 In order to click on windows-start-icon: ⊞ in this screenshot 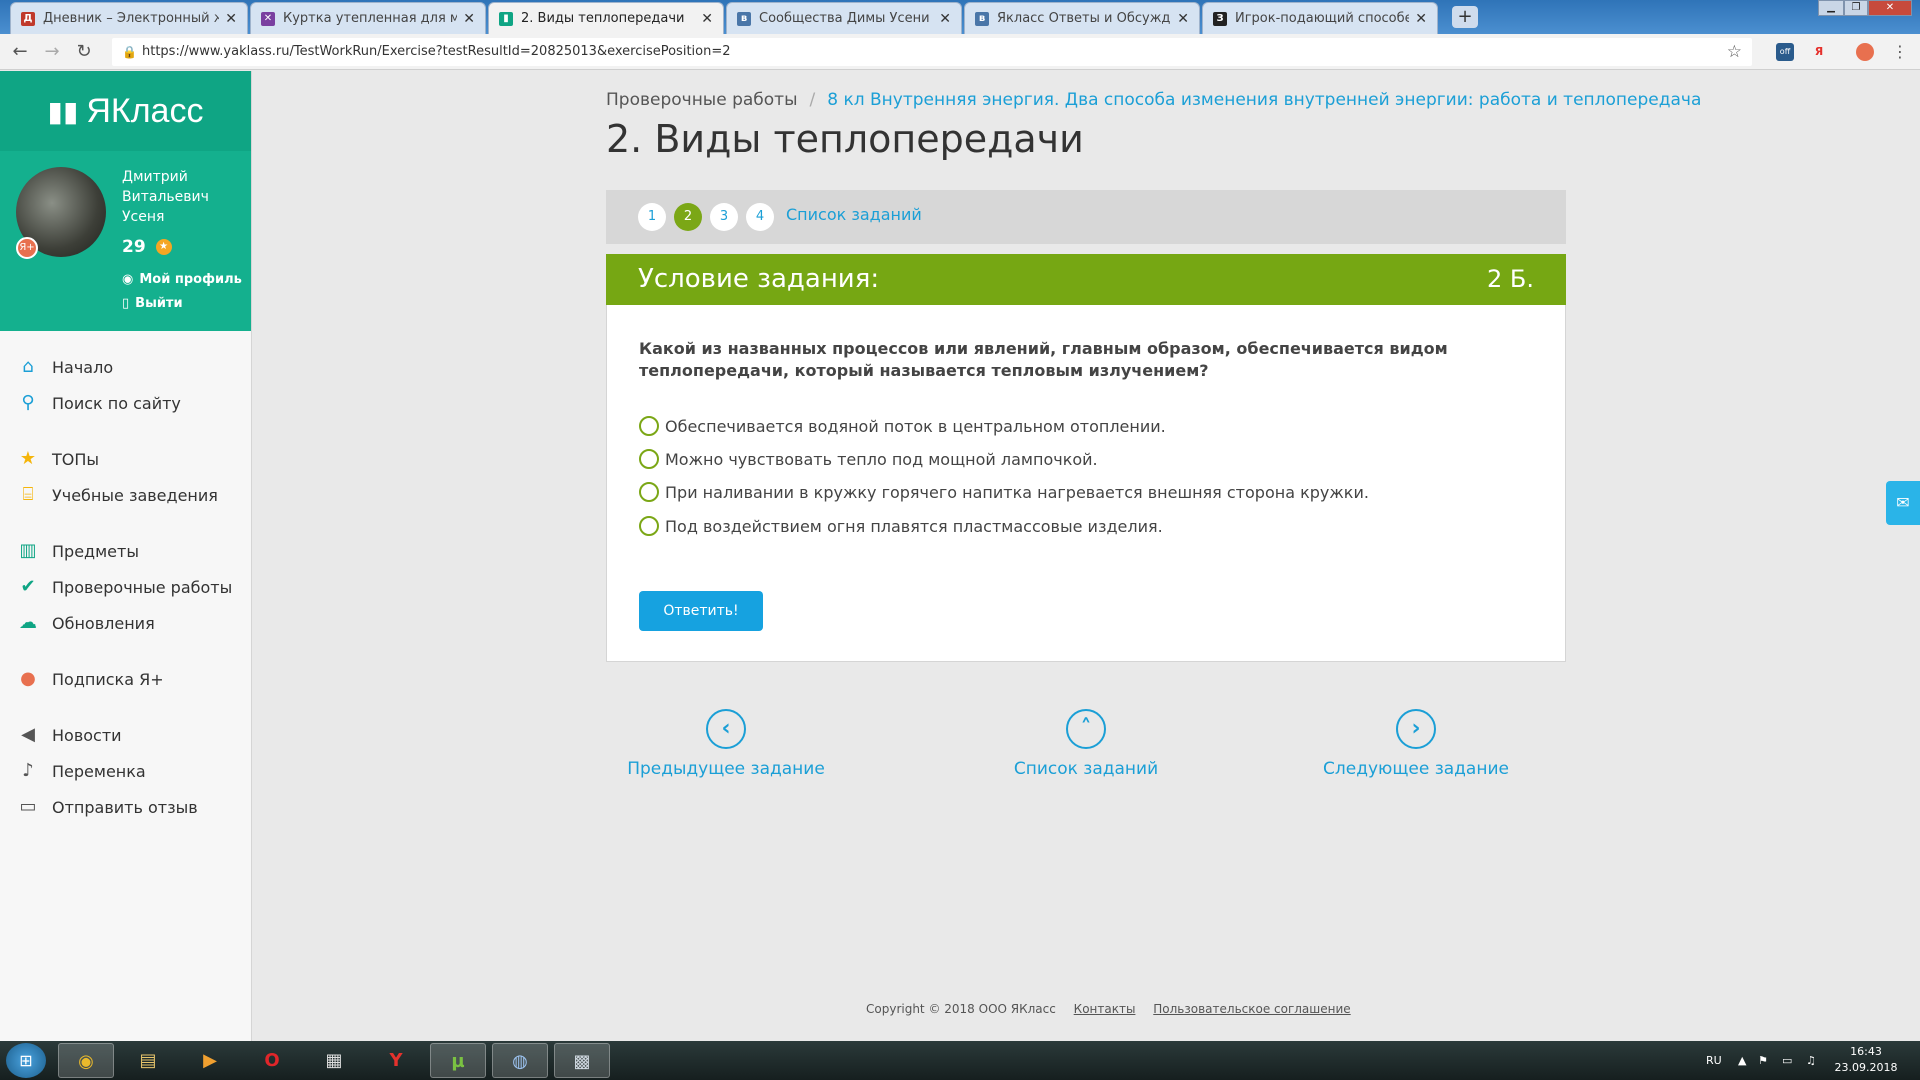, I will do `click(26, 1060)`.